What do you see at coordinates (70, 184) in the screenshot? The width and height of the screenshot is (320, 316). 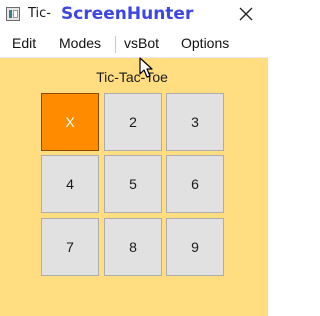 I see `cell-4: 4` at bounding box center [70, 184].